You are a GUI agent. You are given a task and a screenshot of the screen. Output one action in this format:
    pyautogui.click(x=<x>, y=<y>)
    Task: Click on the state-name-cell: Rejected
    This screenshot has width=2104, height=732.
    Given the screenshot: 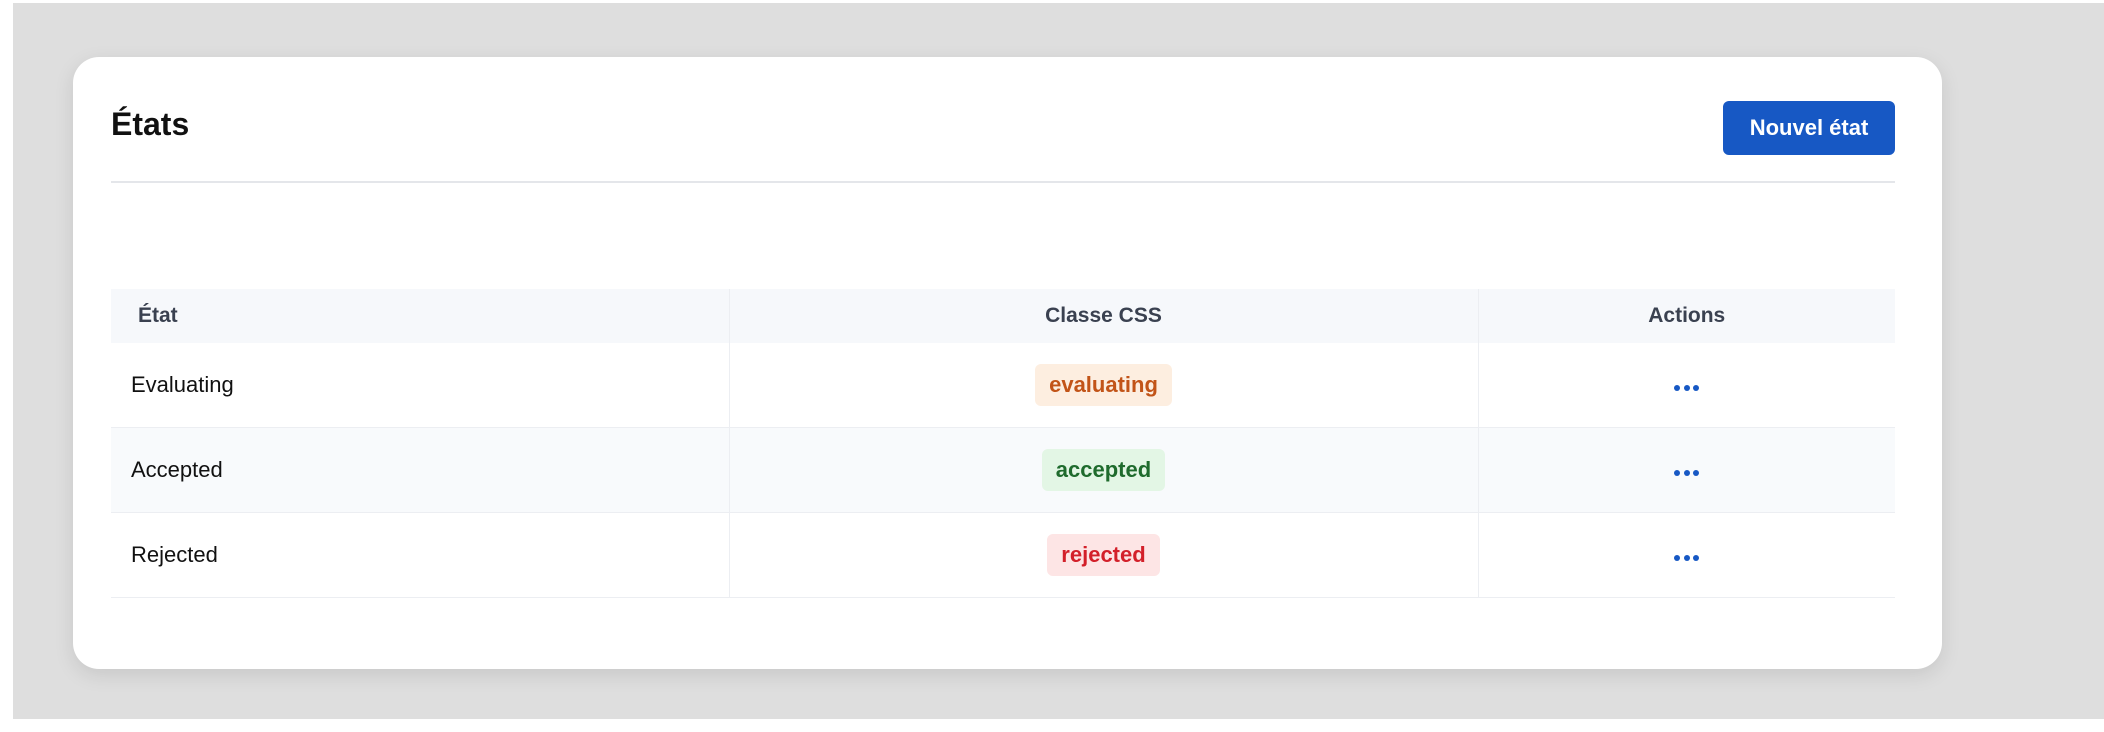 What is the action you would take?
    pyautogui.click(x=420, y=555)
    